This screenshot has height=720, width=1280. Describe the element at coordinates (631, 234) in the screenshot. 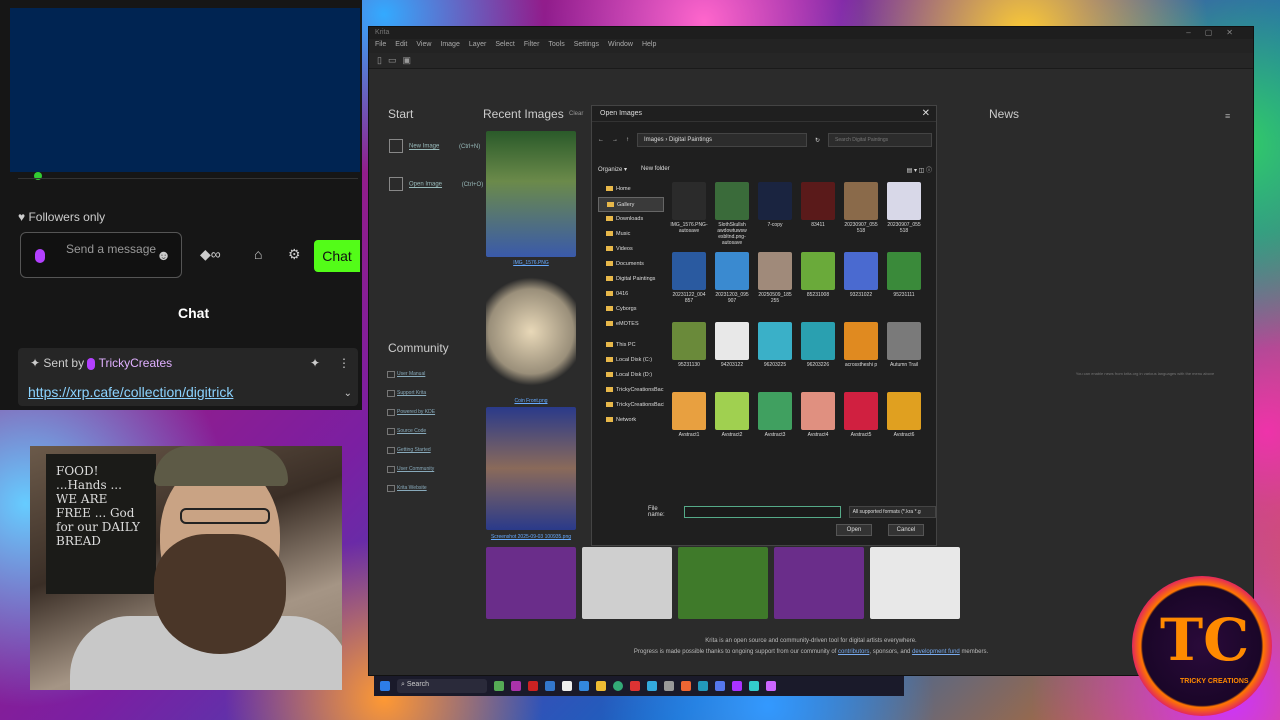

I see `nav-item: Music` at that location.